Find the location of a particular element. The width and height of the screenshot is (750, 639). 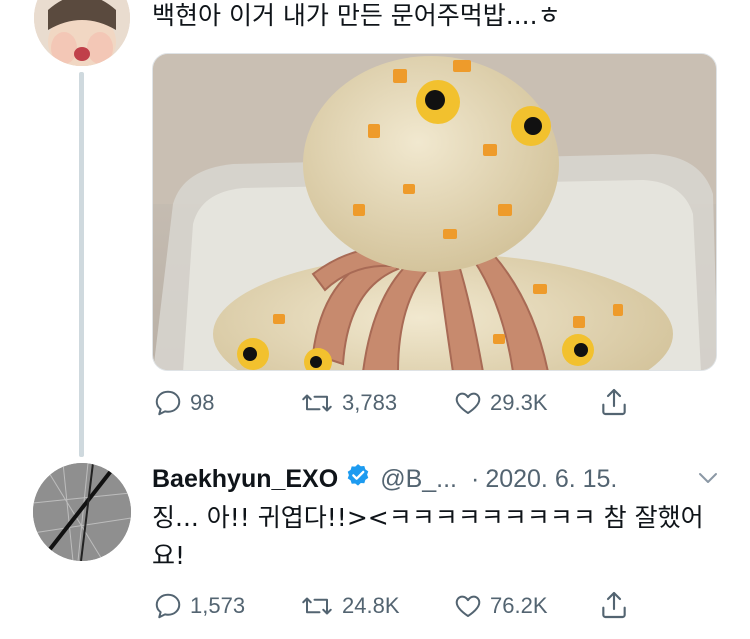

retweet-button: 24.8K is located at coordinates (349, 606).